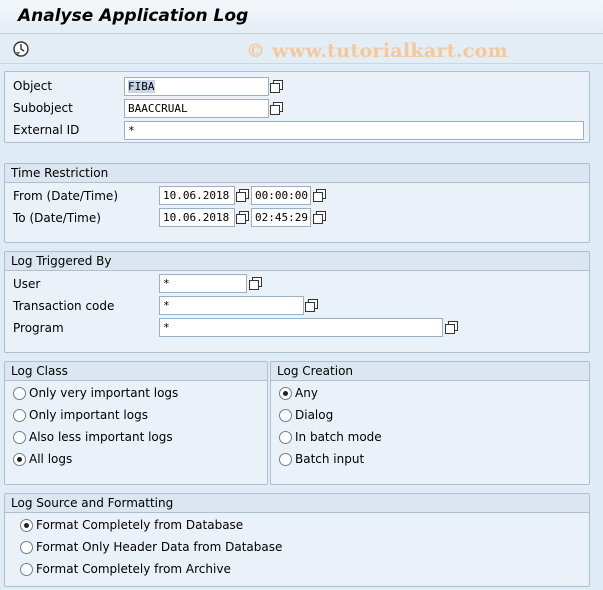 The height and width of the screenshot is (590, 603). I want to click on time-restriction-title: Time Restriction, so click(297, 173).